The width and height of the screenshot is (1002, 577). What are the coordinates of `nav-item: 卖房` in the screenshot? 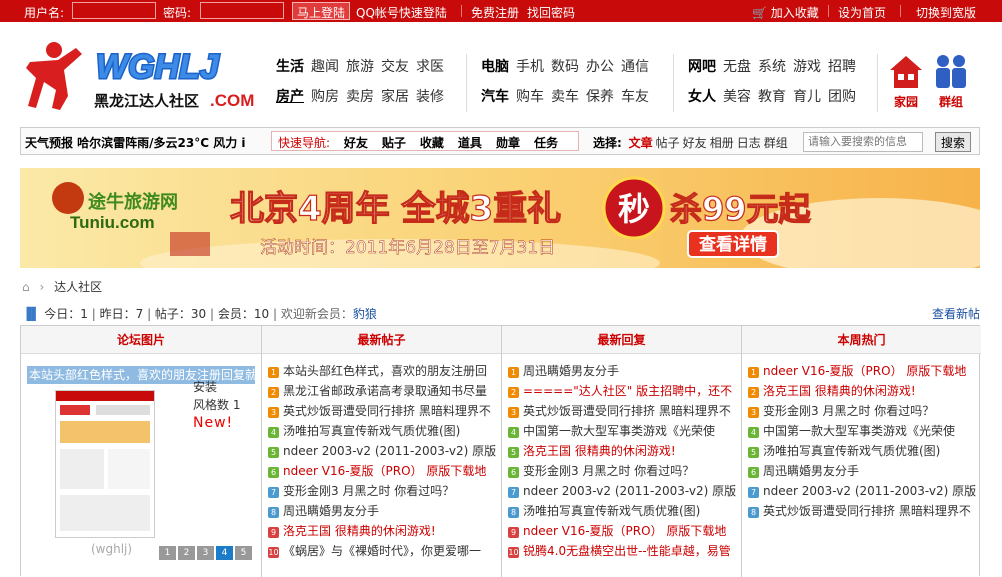 It's located at (360, 97).